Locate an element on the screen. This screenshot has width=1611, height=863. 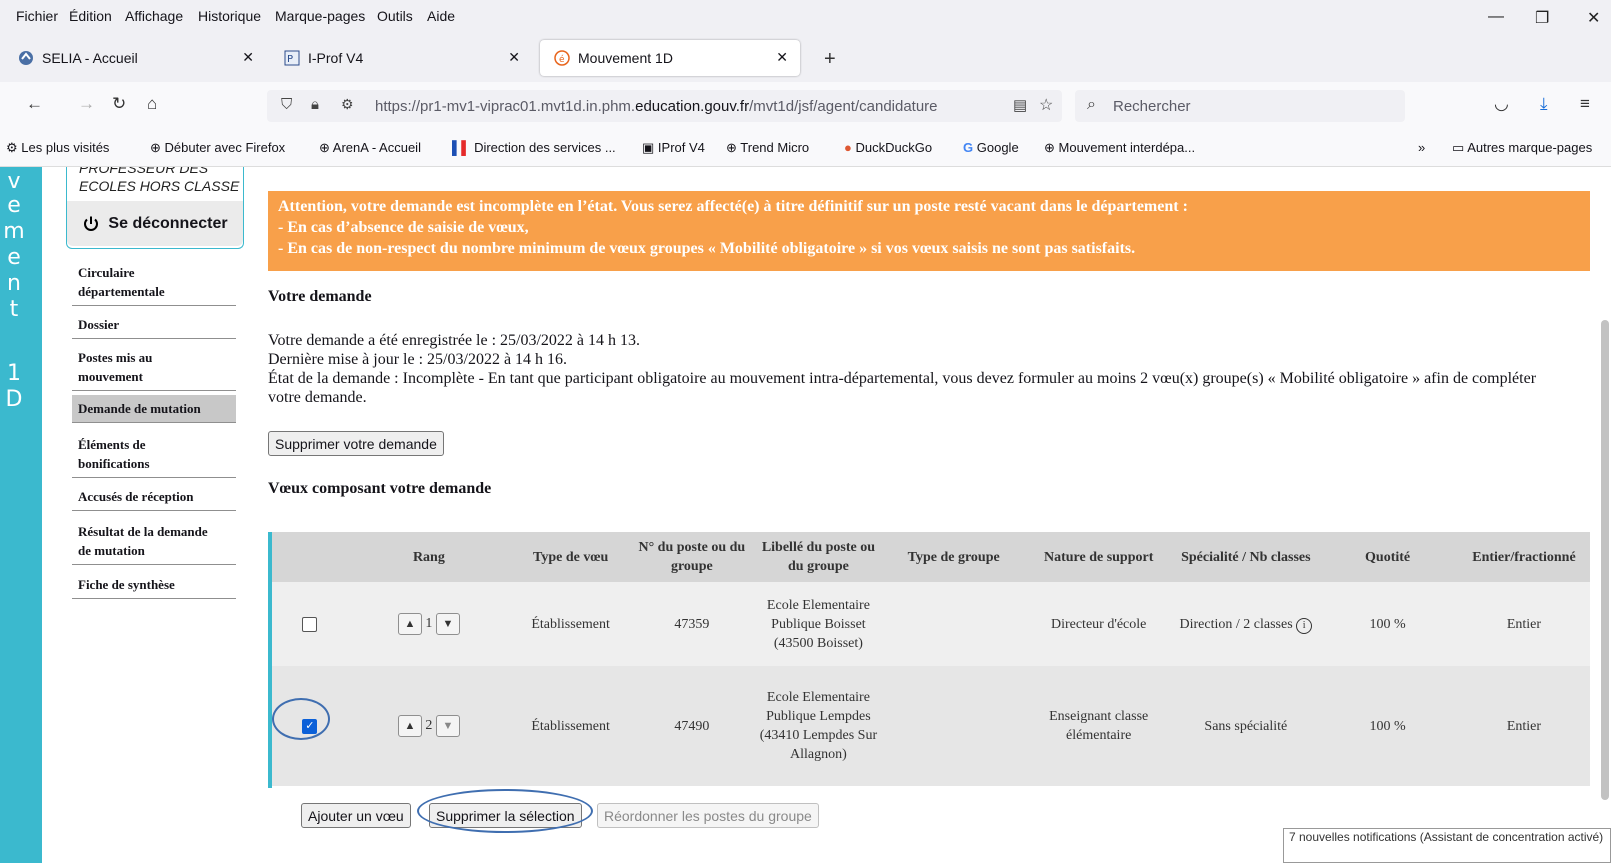
new-tab-icon: + is located at coordinates (830, 59).